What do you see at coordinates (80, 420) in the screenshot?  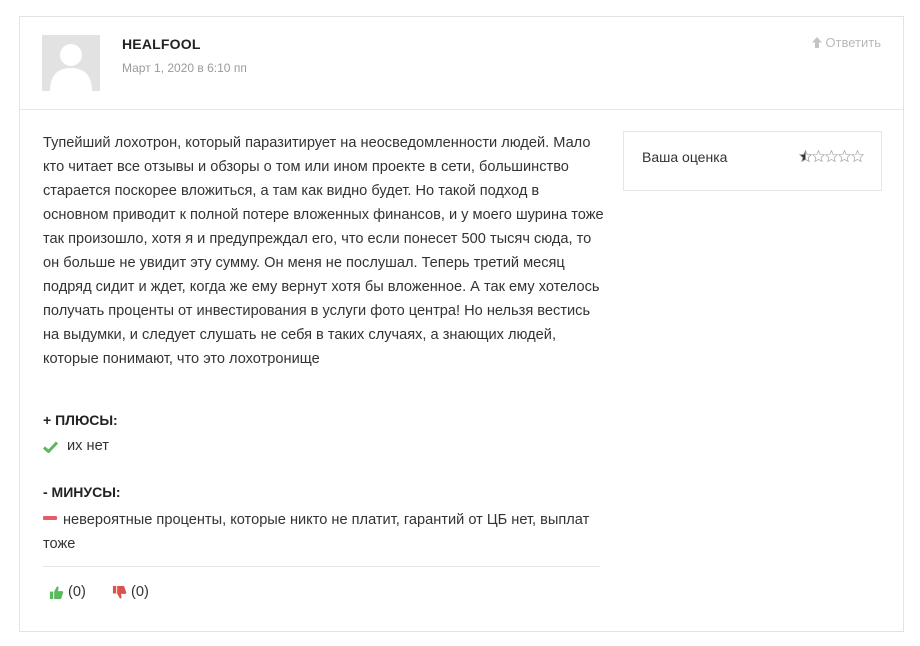 I see `pros-title: + ПЛЮСЫ:` at bounding box center [80, 420].